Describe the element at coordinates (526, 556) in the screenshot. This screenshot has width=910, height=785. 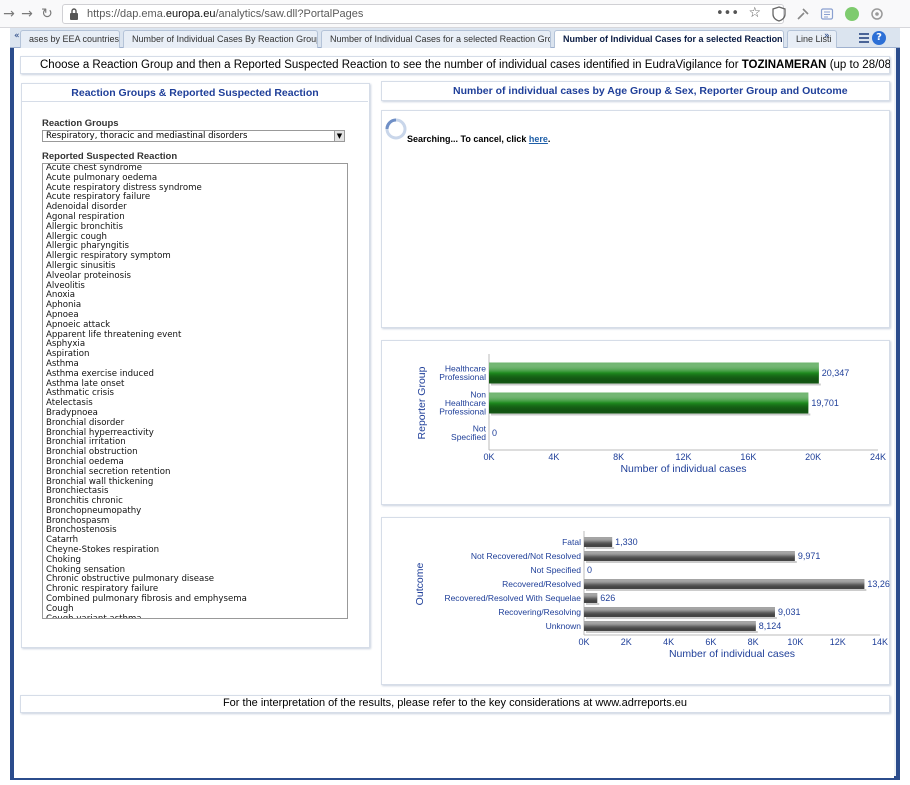
I see `category-label: Not Recovered/Not Resolved` at that location.